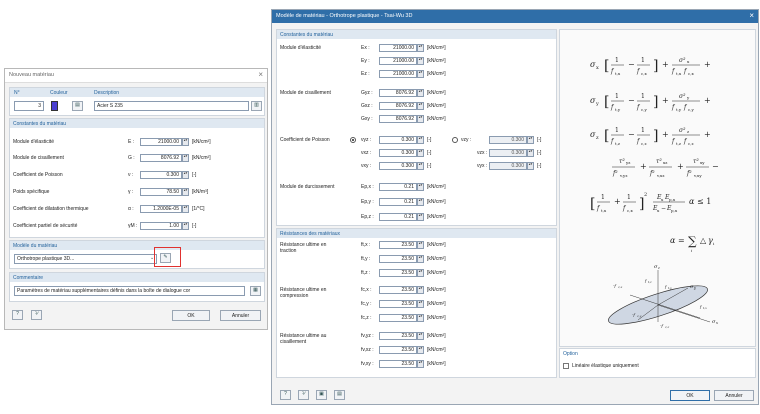  Describe the element at coordinates (161, 226) in the screenshot. I see `constant-input: 1.00` at that location.